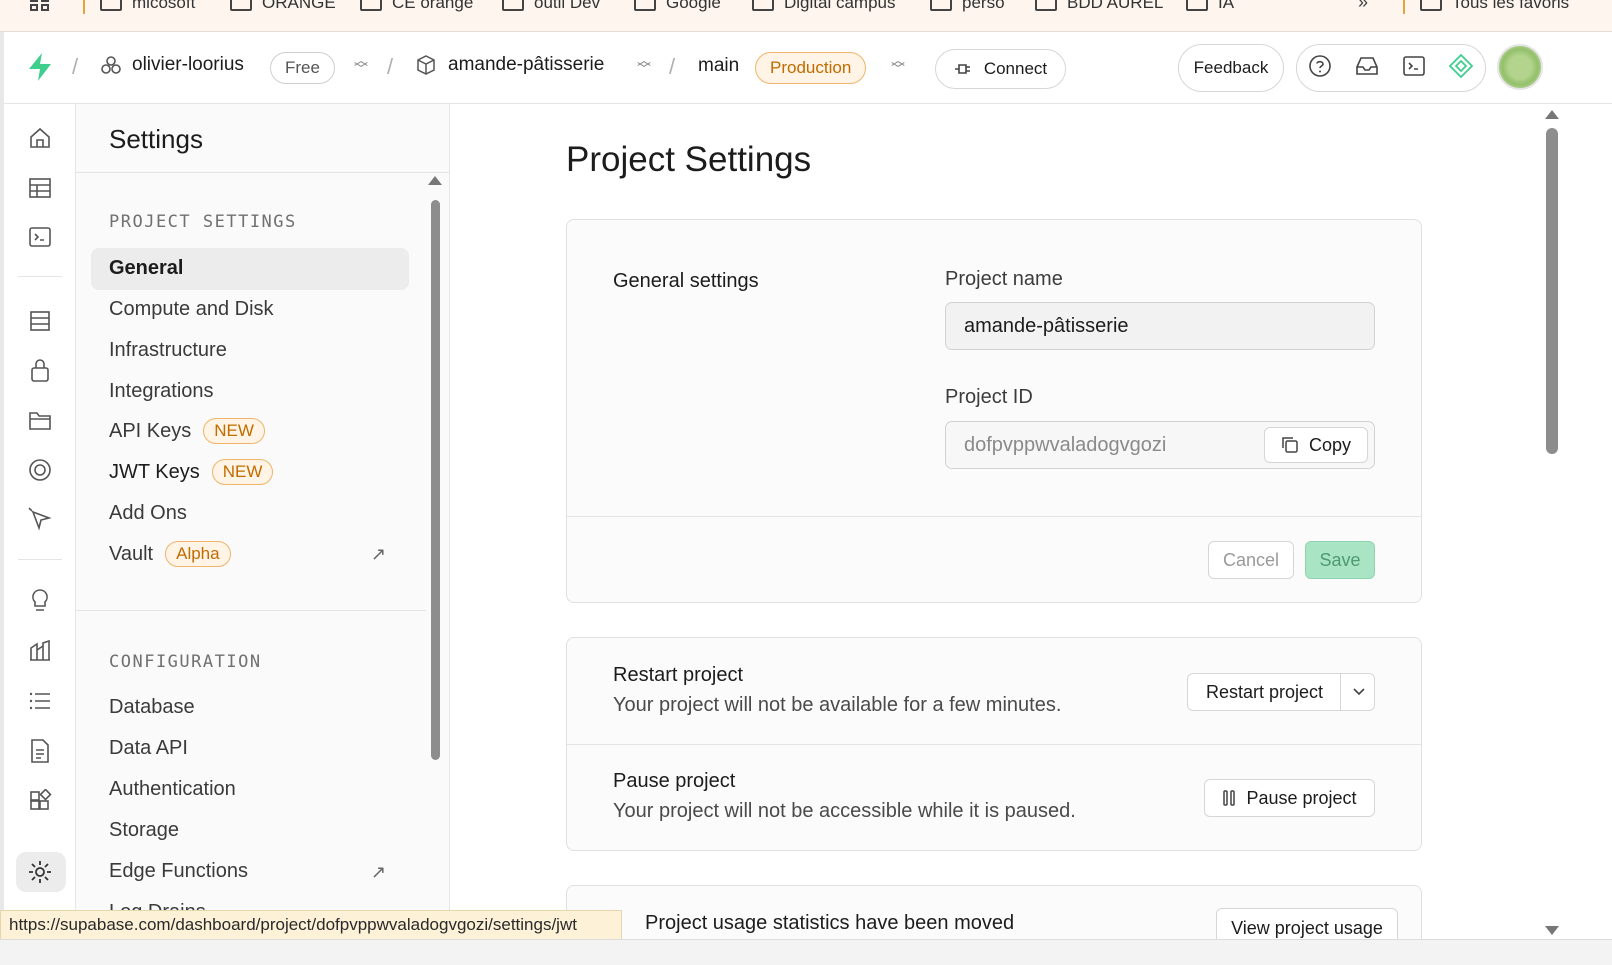 This screenshot has width=1612, height=965. What do you see at coordinates (840, 6) in the screenshot?
I see `bookmark-label: Digital campus` at bounding box center [840, 6].